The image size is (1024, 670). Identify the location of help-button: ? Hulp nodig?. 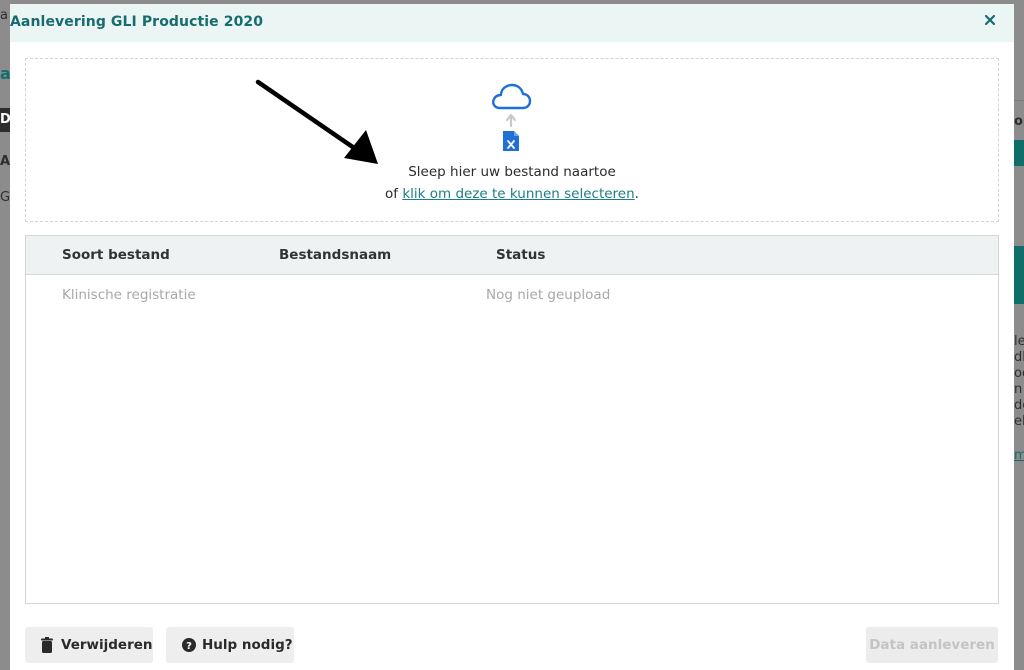
(230, 645).